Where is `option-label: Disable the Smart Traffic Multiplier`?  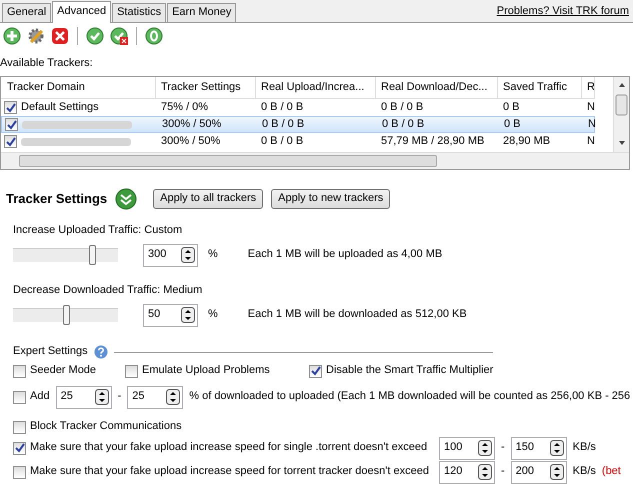
option-label: Disable the Smart Traffic Multiplier is located at coordinates (410, 371).